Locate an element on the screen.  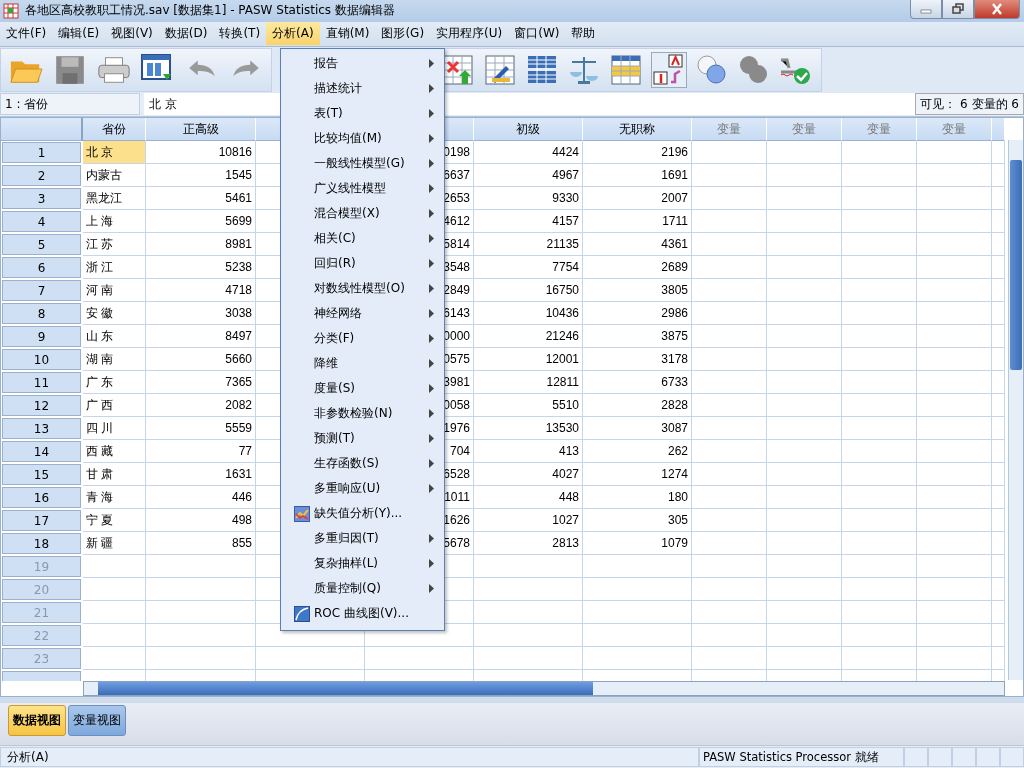
table-cell: 4967 is located at coordinates (528, 176).